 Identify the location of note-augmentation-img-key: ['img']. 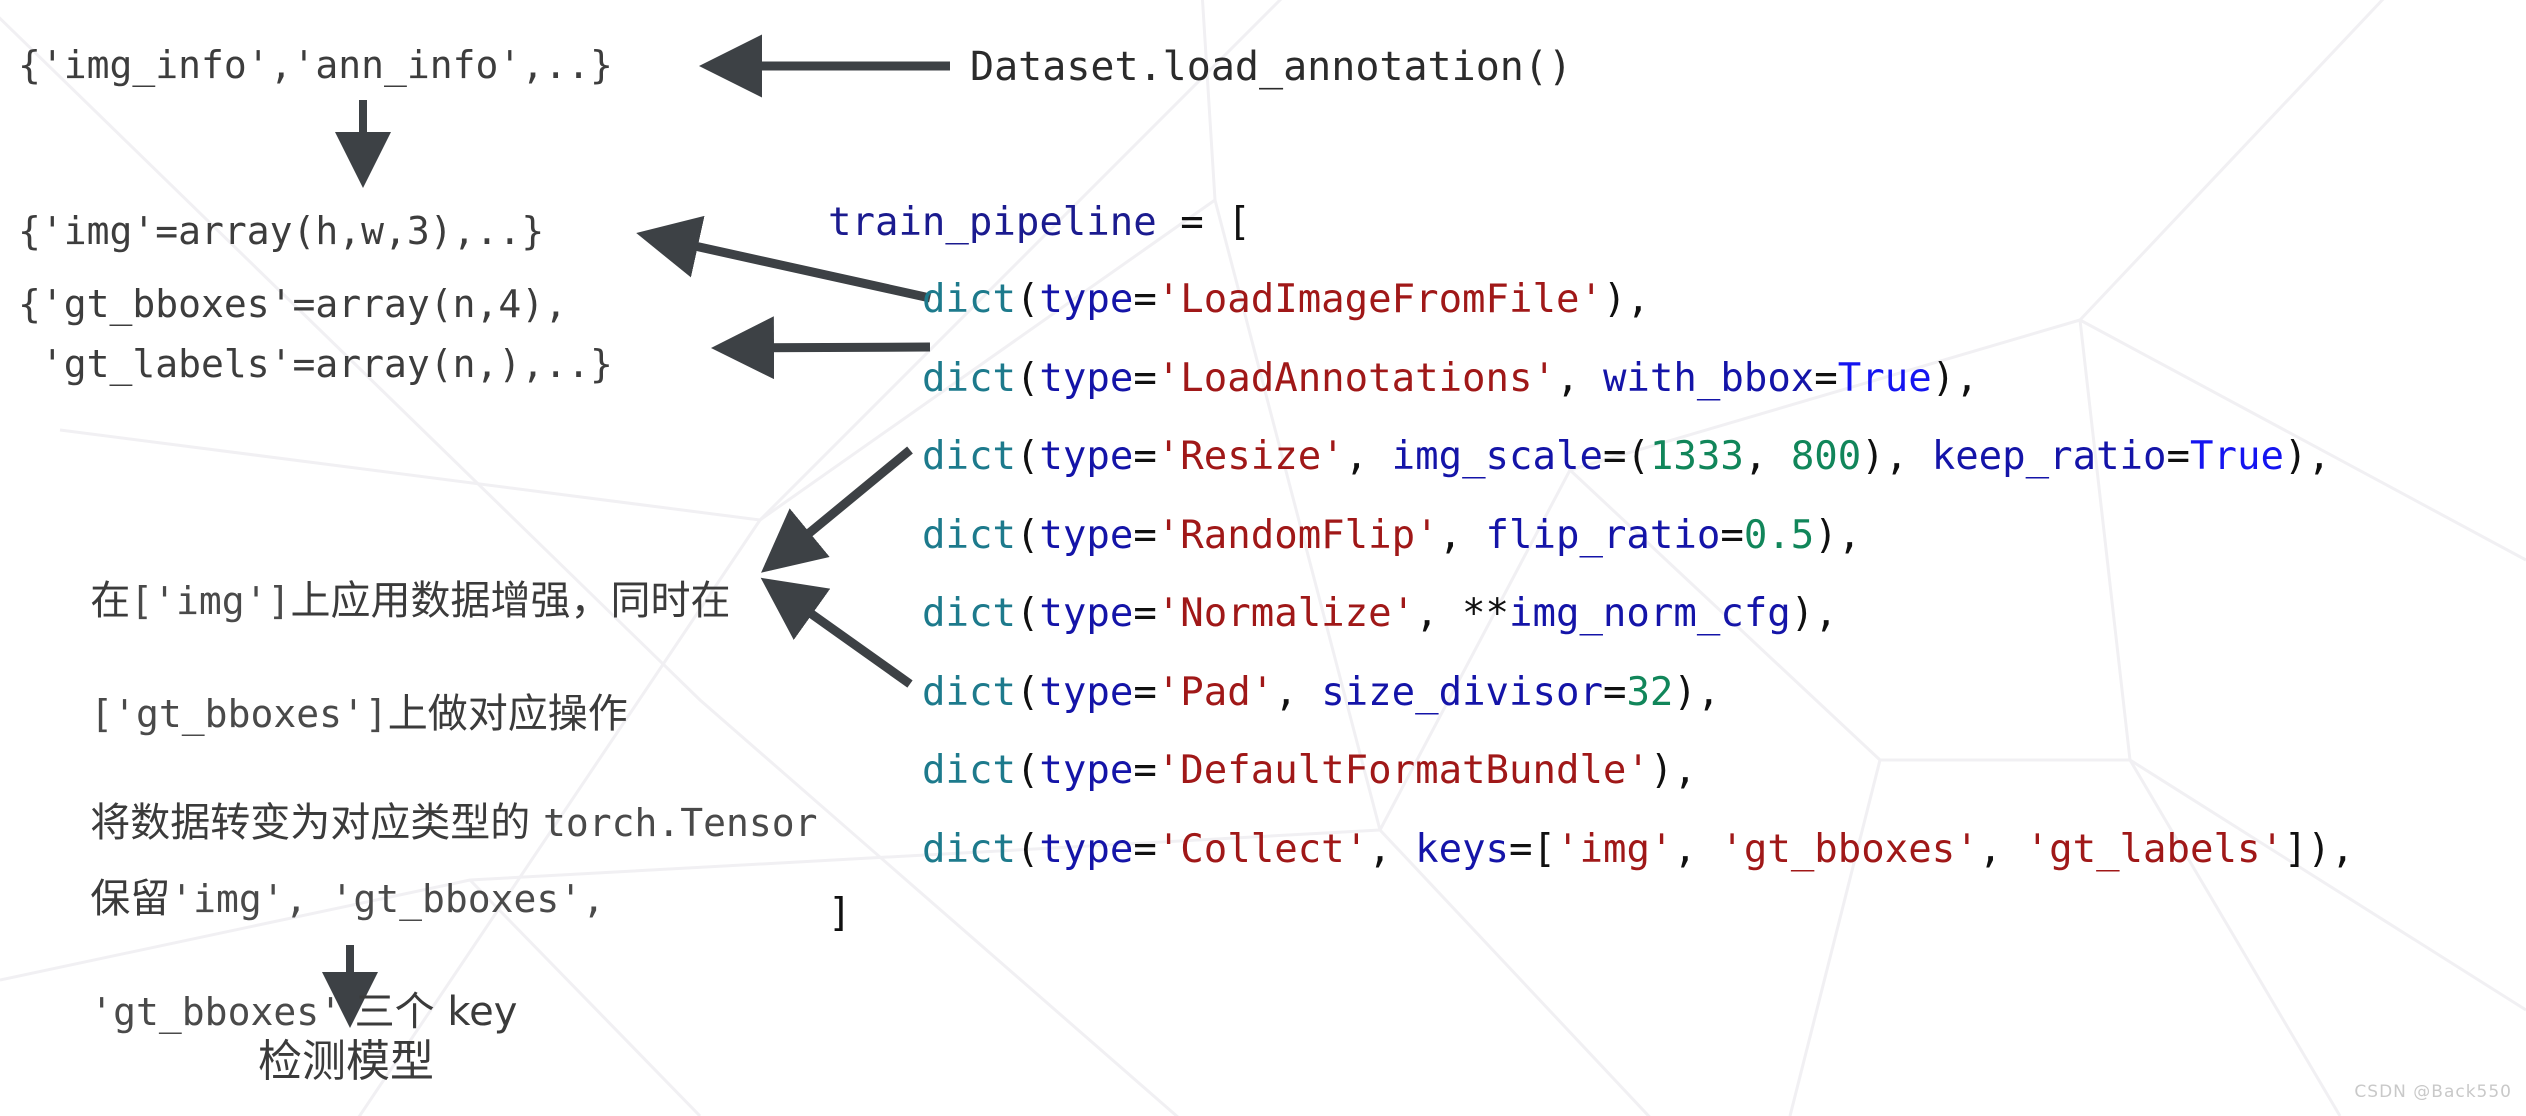
(210, 600).